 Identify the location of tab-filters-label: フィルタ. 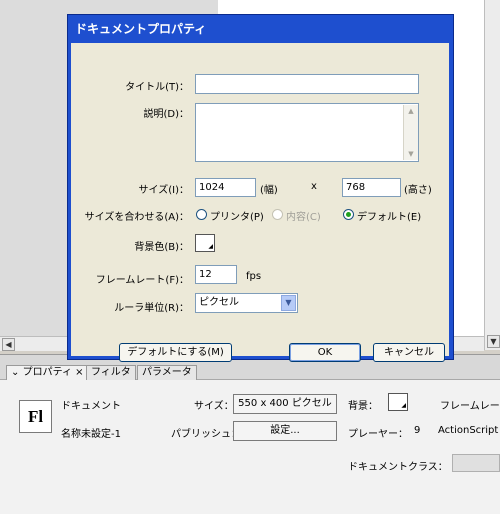
(111, 372).